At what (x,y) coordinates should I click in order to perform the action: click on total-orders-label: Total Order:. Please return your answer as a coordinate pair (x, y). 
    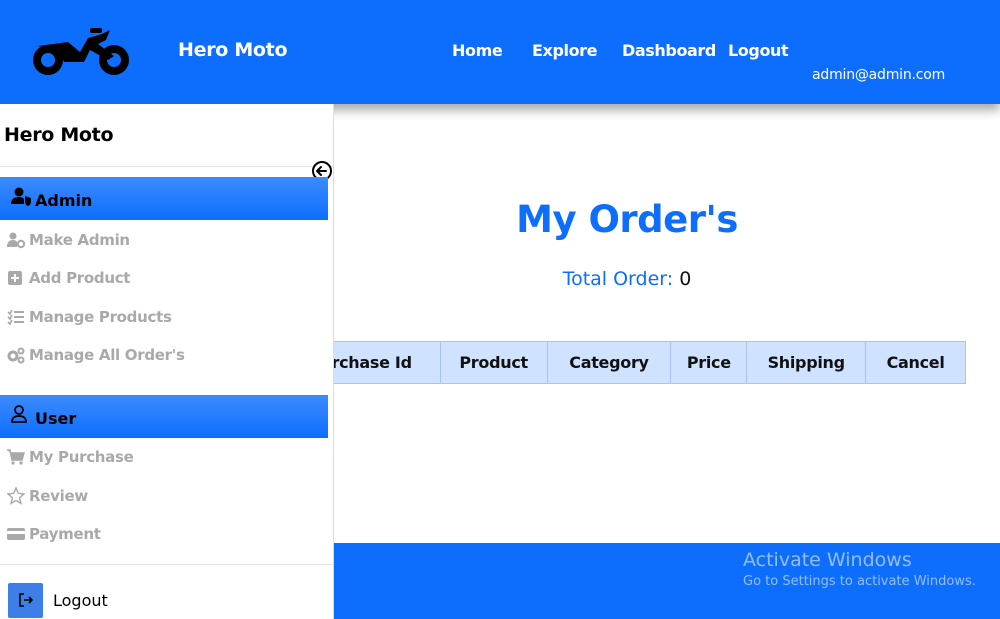
    Looking at the image, I should click on (618, 279).